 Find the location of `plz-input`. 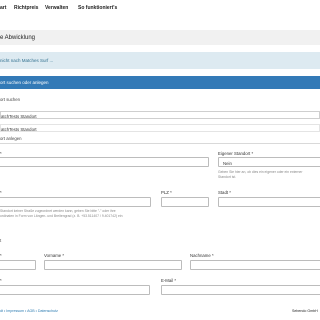

plz-input is located at coordinates (185, 202).